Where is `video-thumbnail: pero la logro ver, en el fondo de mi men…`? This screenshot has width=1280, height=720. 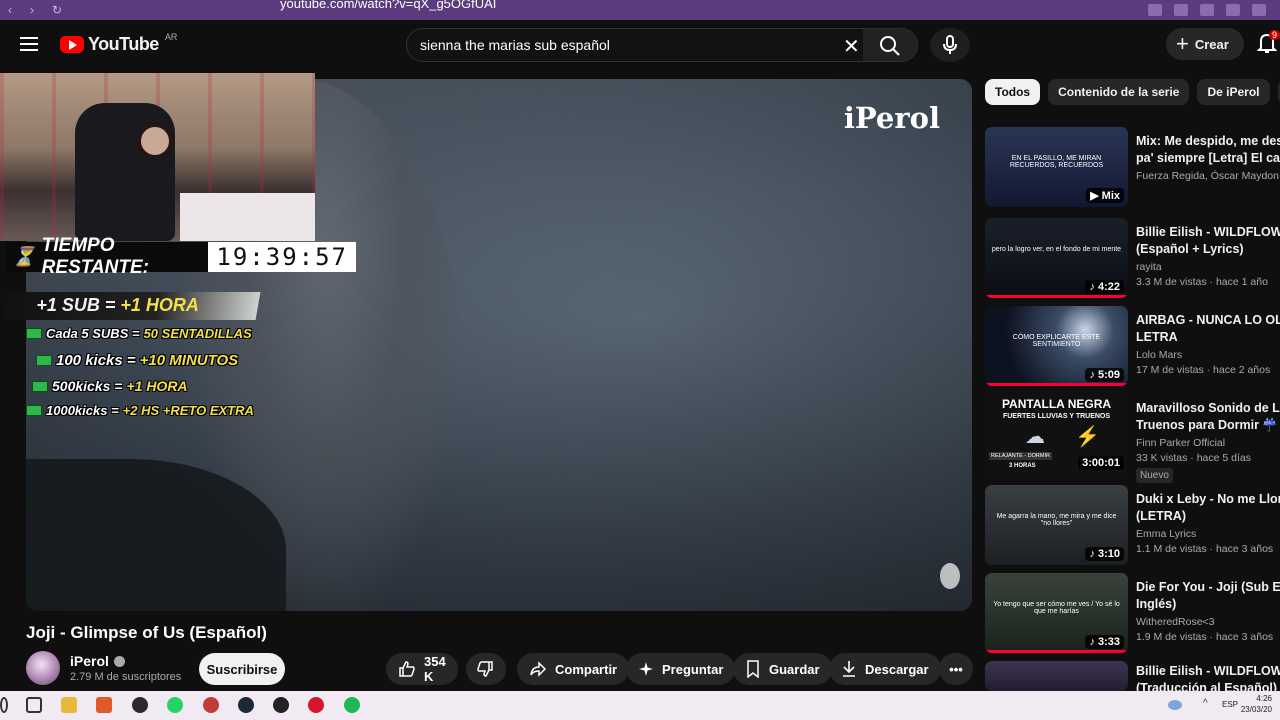 video-thumbnail: pero la logro ver, en el fondo de mi men… is located at coordinates (1056, 258).